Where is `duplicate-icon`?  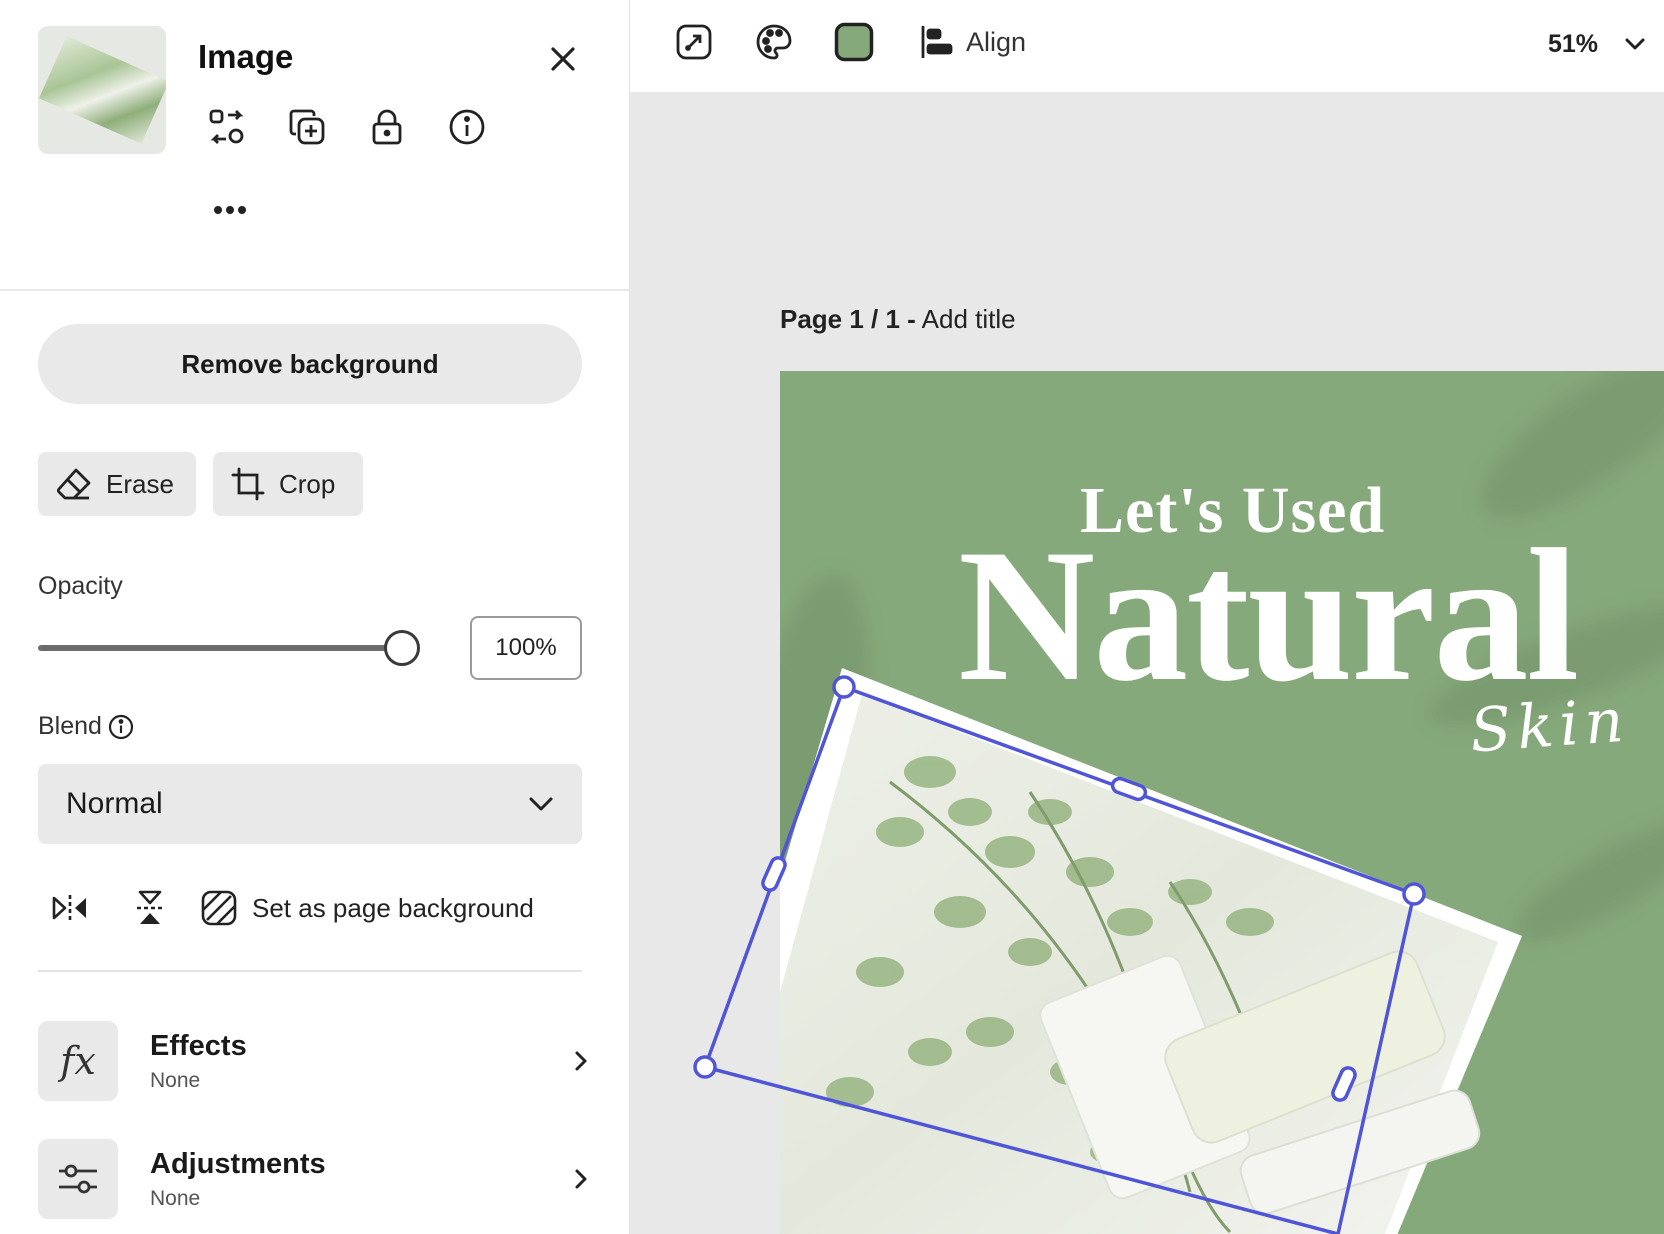 duplicate-icon is located at coordinates (307, 127).